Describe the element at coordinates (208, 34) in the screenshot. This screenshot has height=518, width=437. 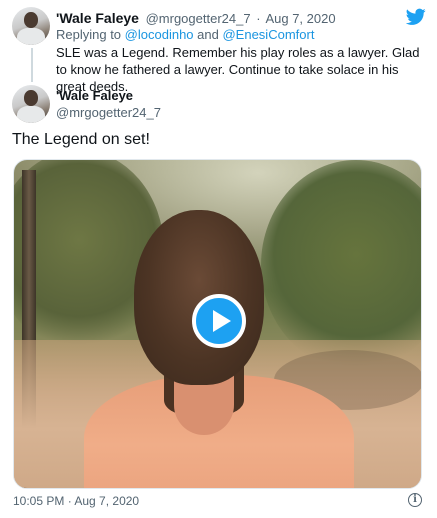
I see `reply-and-text: and` at that location.